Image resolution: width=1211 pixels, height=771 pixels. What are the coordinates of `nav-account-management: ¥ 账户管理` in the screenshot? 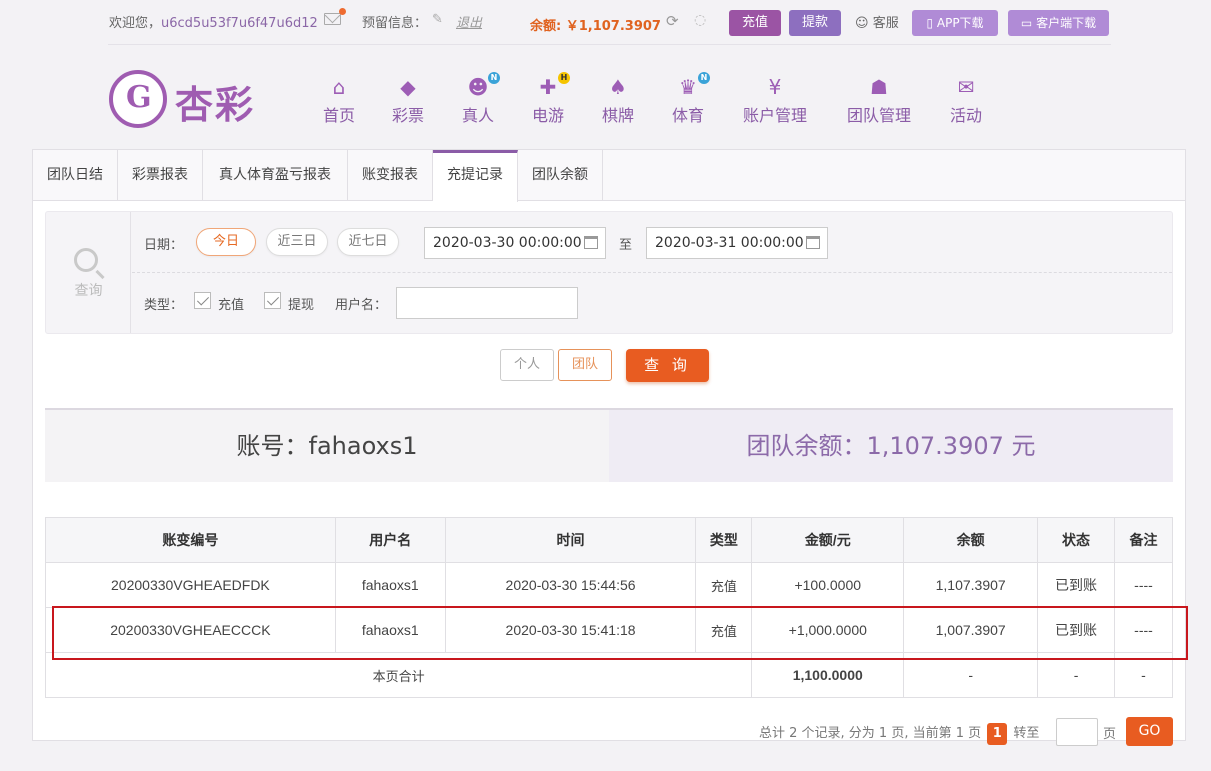 It's located at (775, 101).